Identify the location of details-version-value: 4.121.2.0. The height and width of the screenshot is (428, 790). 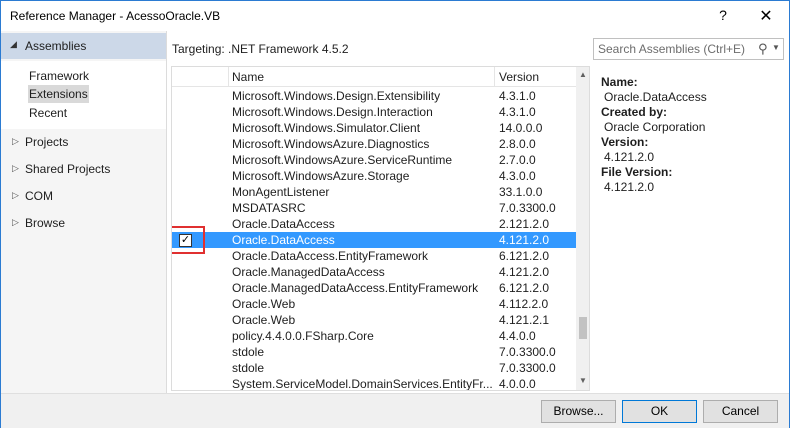
(629, 157).